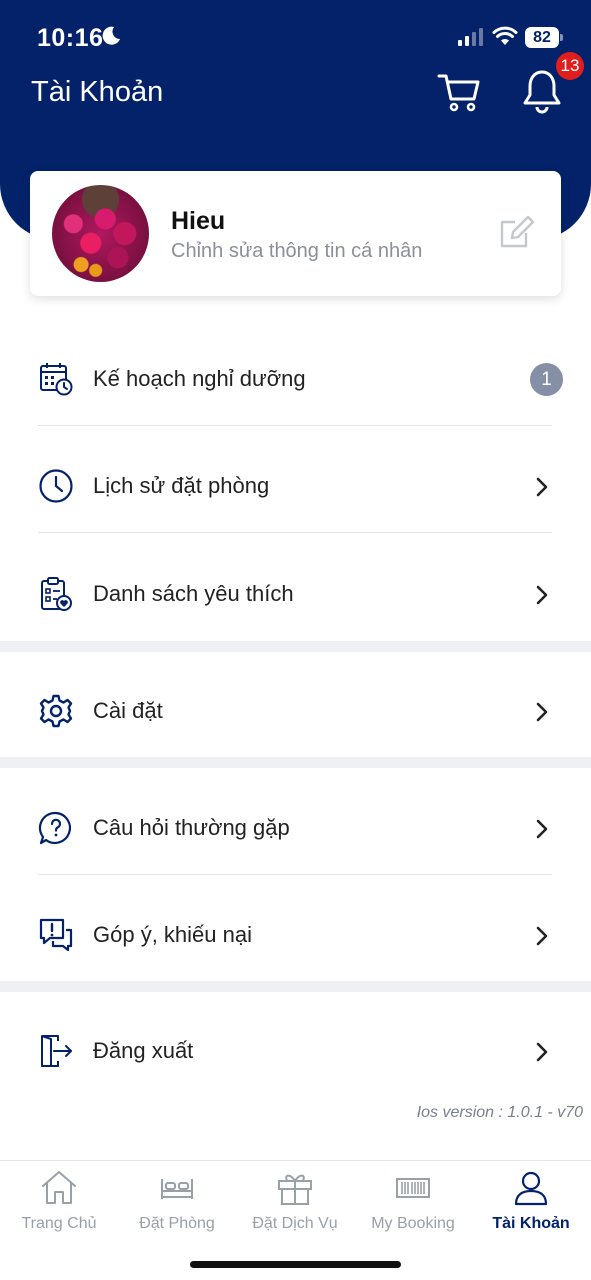  What do you see at coordinates (295, 1264) in the screenshot?
I see `home-indicator` at bounding box center [295, 1264].